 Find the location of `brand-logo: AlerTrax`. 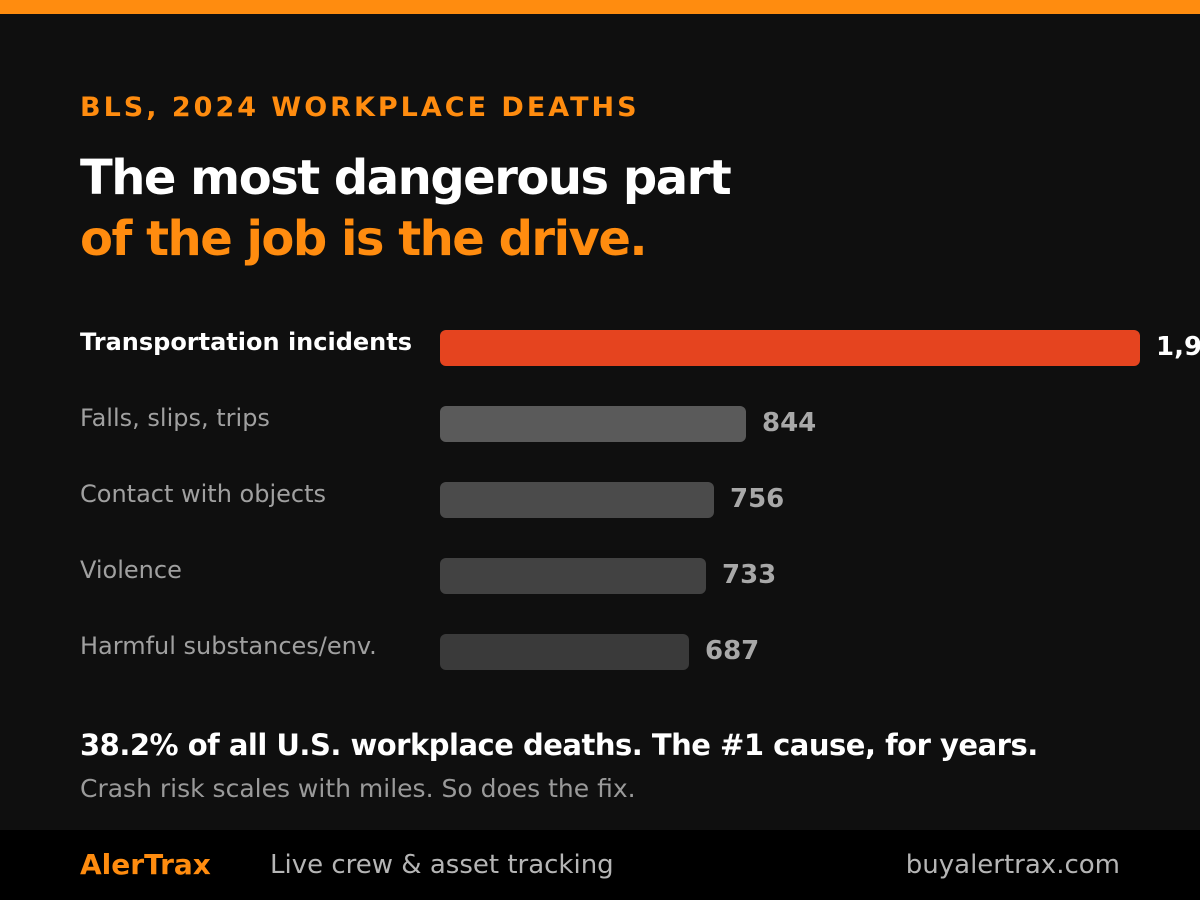

brand-logo: AlerTrax is located at coordinates (145, 864).